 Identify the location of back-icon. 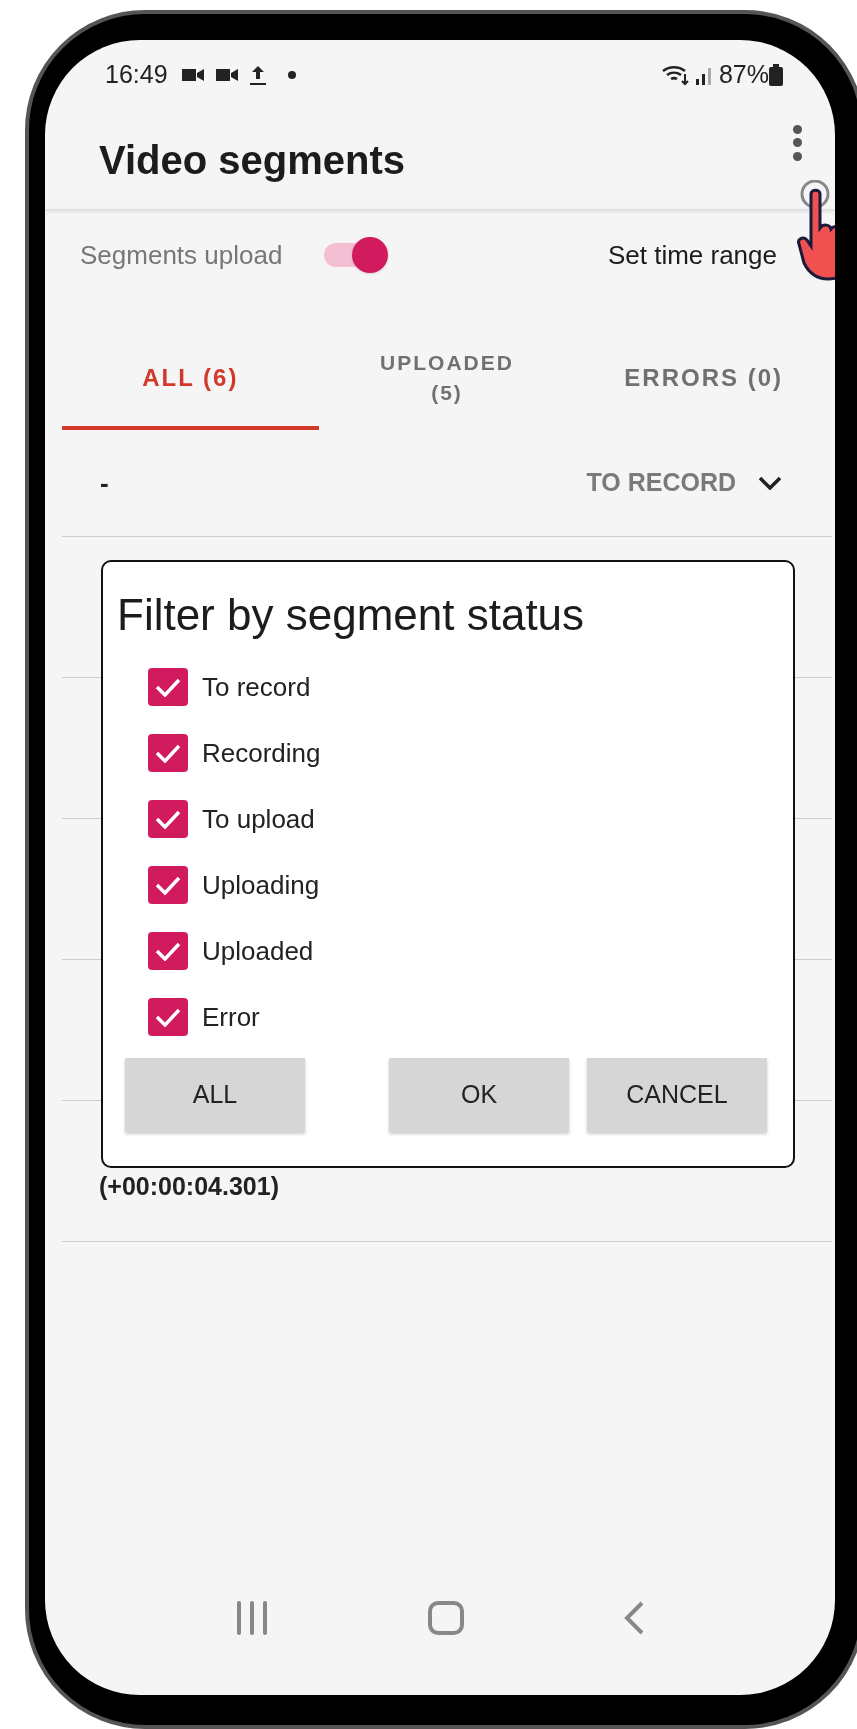
(634, 1618).